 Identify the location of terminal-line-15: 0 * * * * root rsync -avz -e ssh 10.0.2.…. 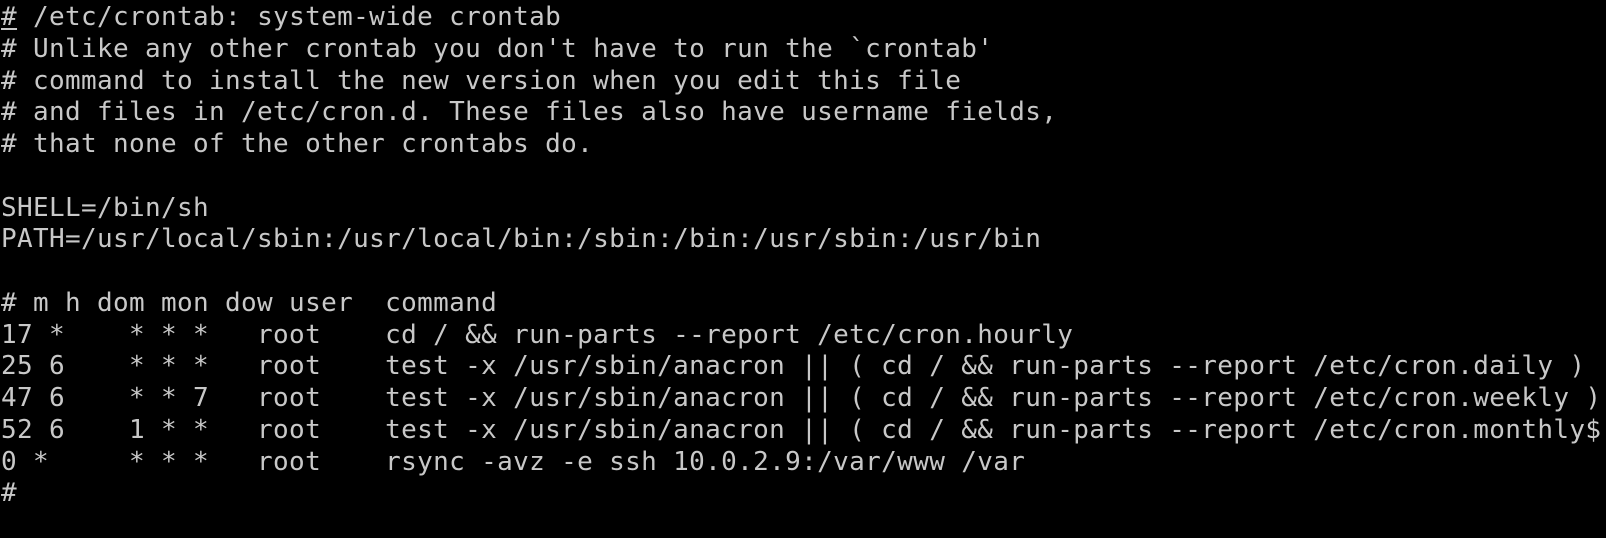
(513, 461).